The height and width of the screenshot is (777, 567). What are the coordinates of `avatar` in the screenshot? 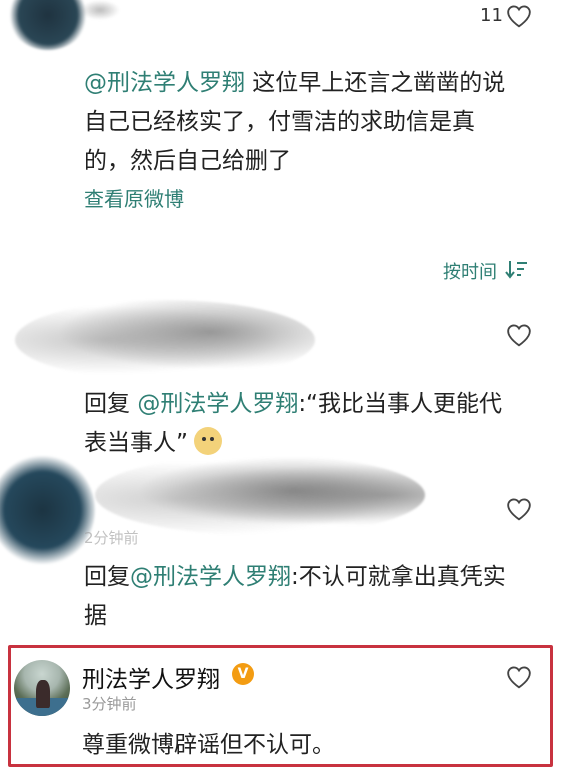 It's located at (42, 688).